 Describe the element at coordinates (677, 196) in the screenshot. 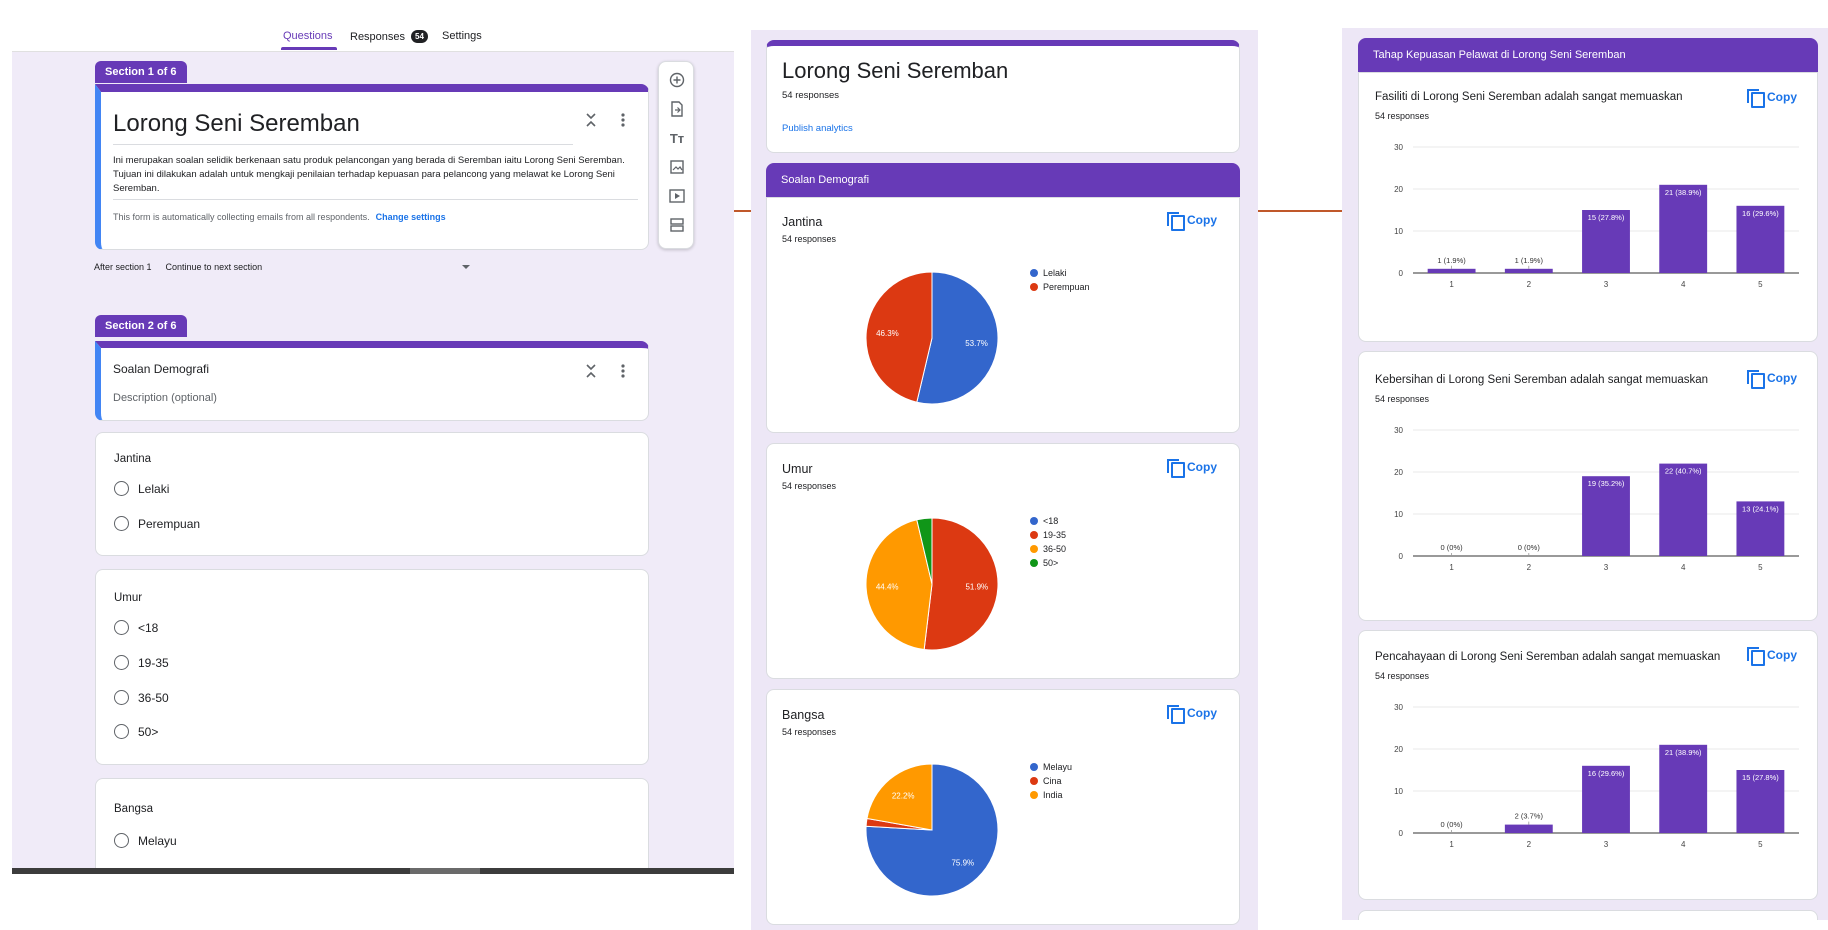

I see `add-video-icon` at that location.